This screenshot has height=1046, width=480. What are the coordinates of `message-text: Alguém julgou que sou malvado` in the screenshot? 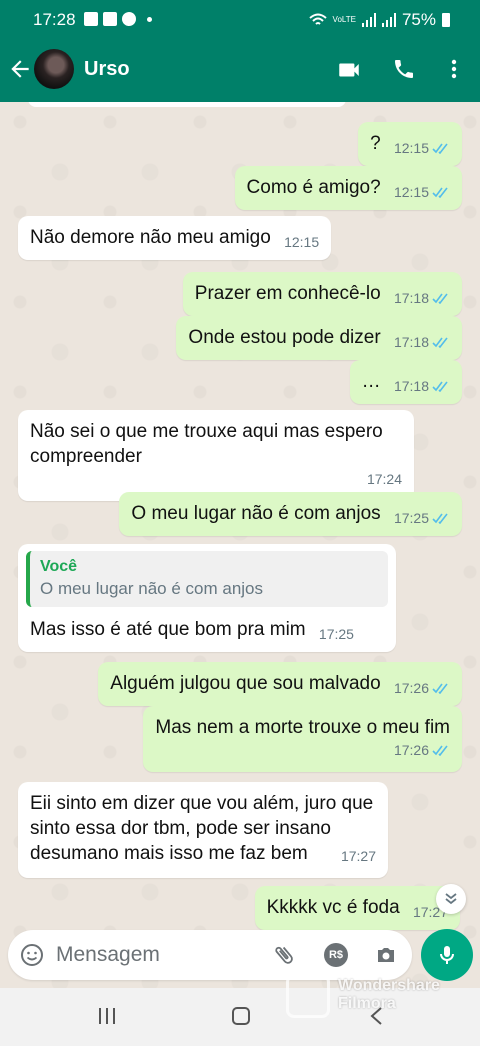 It's located at (245, 683).